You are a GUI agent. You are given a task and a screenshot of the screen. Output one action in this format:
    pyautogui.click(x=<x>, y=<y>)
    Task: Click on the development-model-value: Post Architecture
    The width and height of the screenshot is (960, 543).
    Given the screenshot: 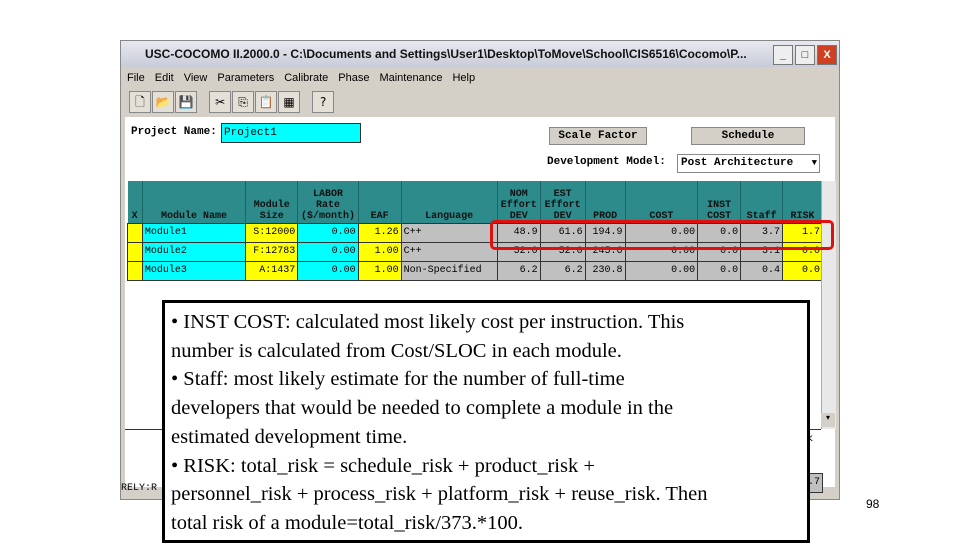 What is the action you would take?
    pyautogui.click(x=737, y=163)
    